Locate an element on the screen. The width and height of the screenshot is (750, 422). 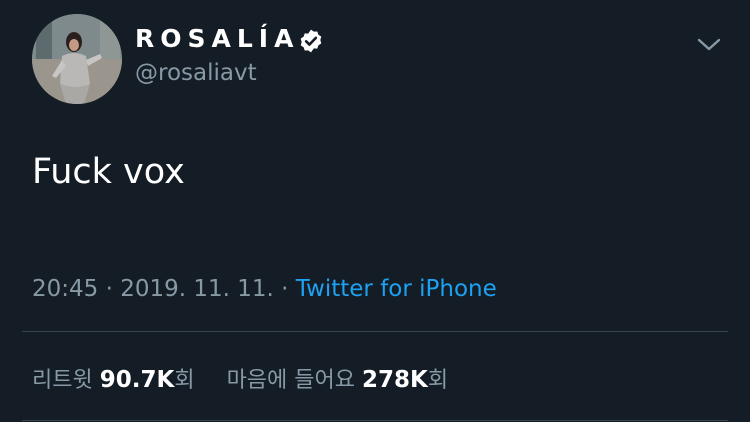
likes-stat: 마음에 들어요 278K회 is located at coordinates (337, 380).